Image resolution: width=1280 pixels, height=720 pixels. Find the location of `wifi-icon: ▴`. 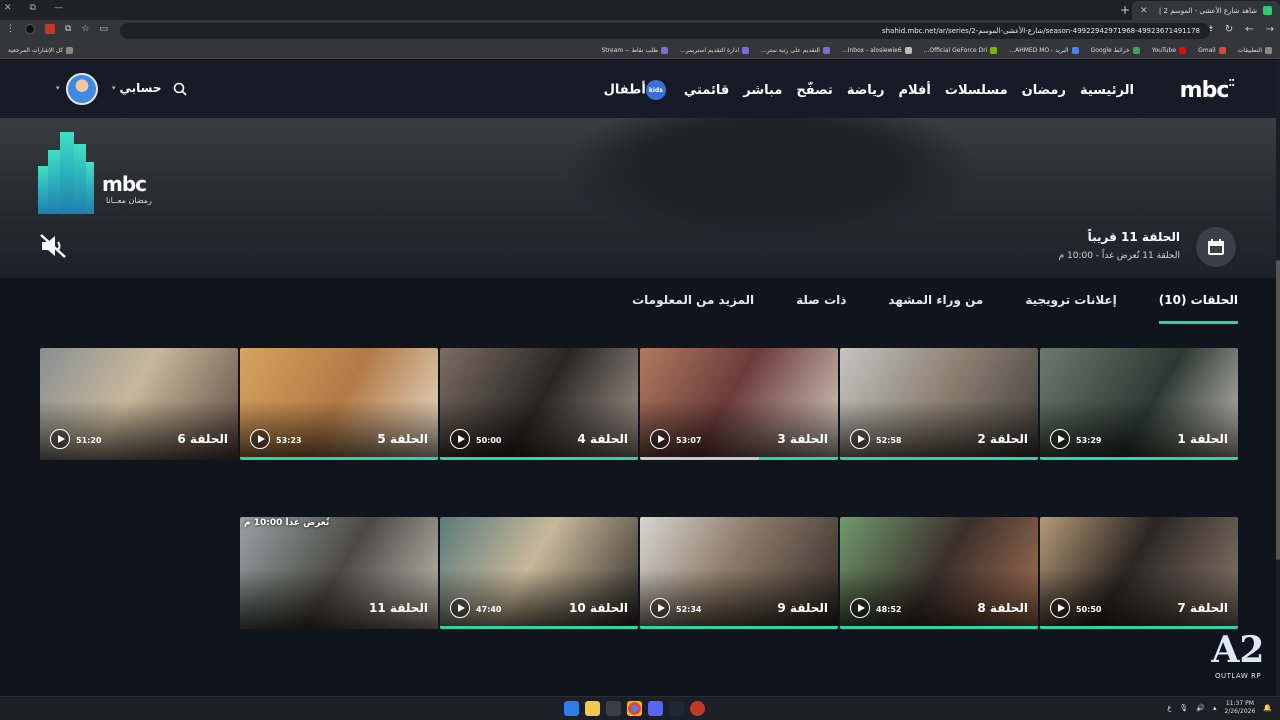

wifi-icon: ▴ is located at coordinates (1215, 708).